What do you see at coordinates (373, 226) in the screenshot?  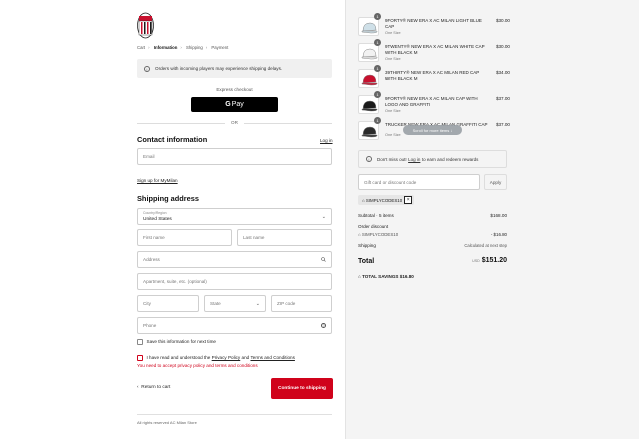 I see `order-discount-label: Order discount` at bounding box center [373, 226].